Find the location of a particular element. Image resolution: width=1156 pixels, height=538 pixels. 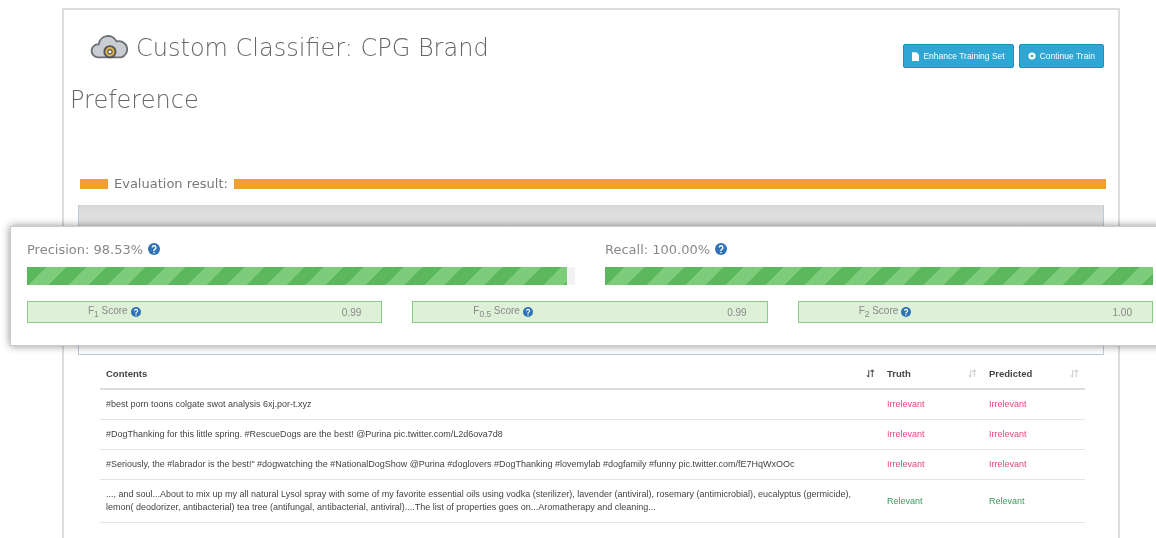

metric-label: Precision: 98.53% is located at coordinates (85, 249).